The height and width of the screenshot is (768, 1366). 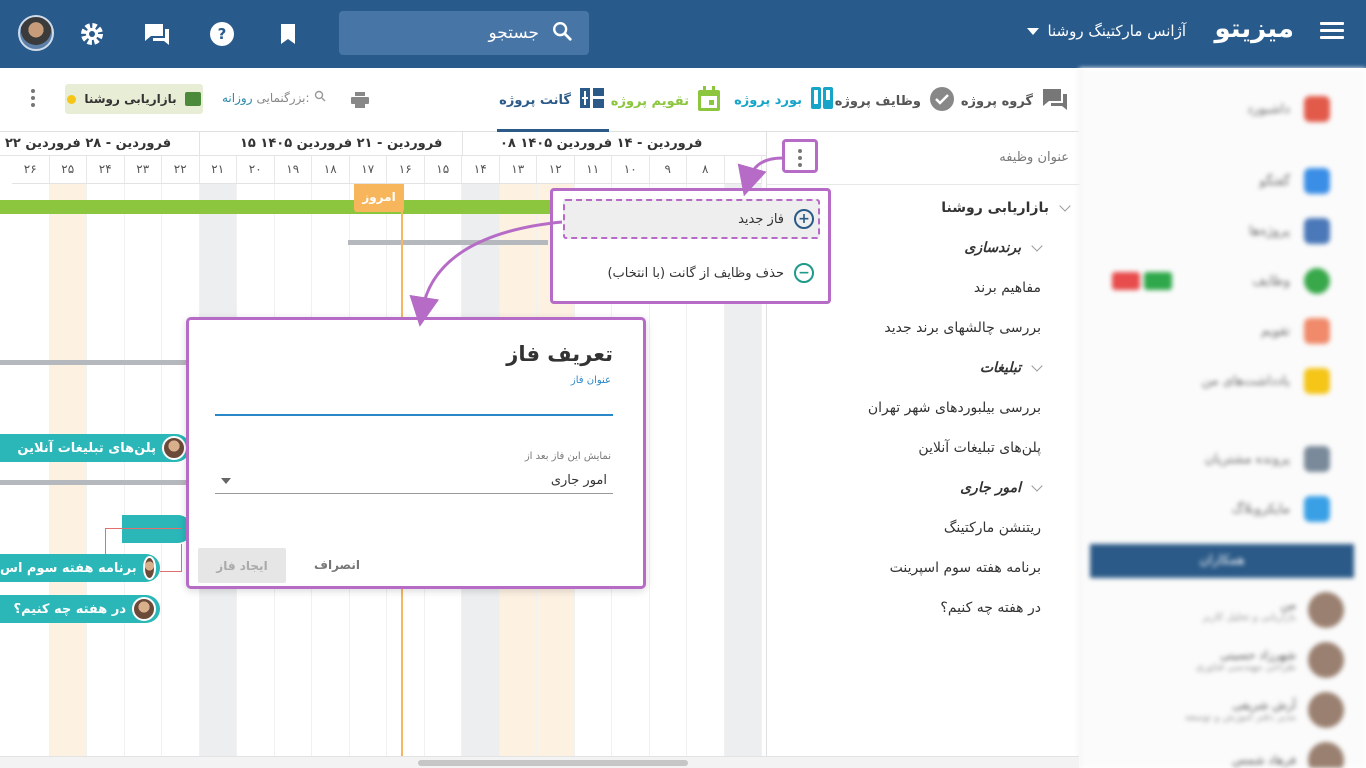 What do you see at coordinates (1055, 101) in the screenshot?
I see `chat-bubbles-icon` at bounding box center [1055, 101].